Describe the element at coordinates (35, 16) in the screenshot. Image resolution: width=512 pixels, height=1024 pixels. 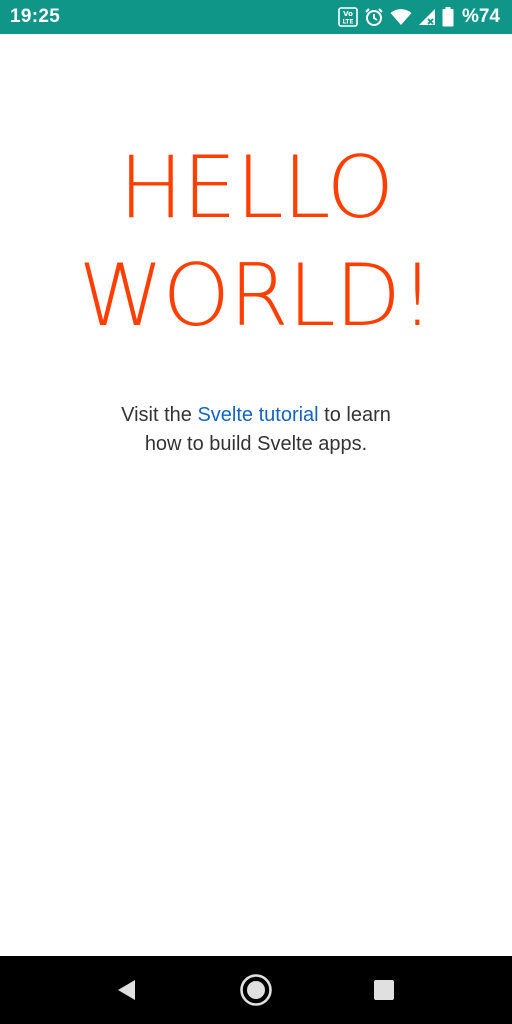
I see `status-time: 19:25` at that location.